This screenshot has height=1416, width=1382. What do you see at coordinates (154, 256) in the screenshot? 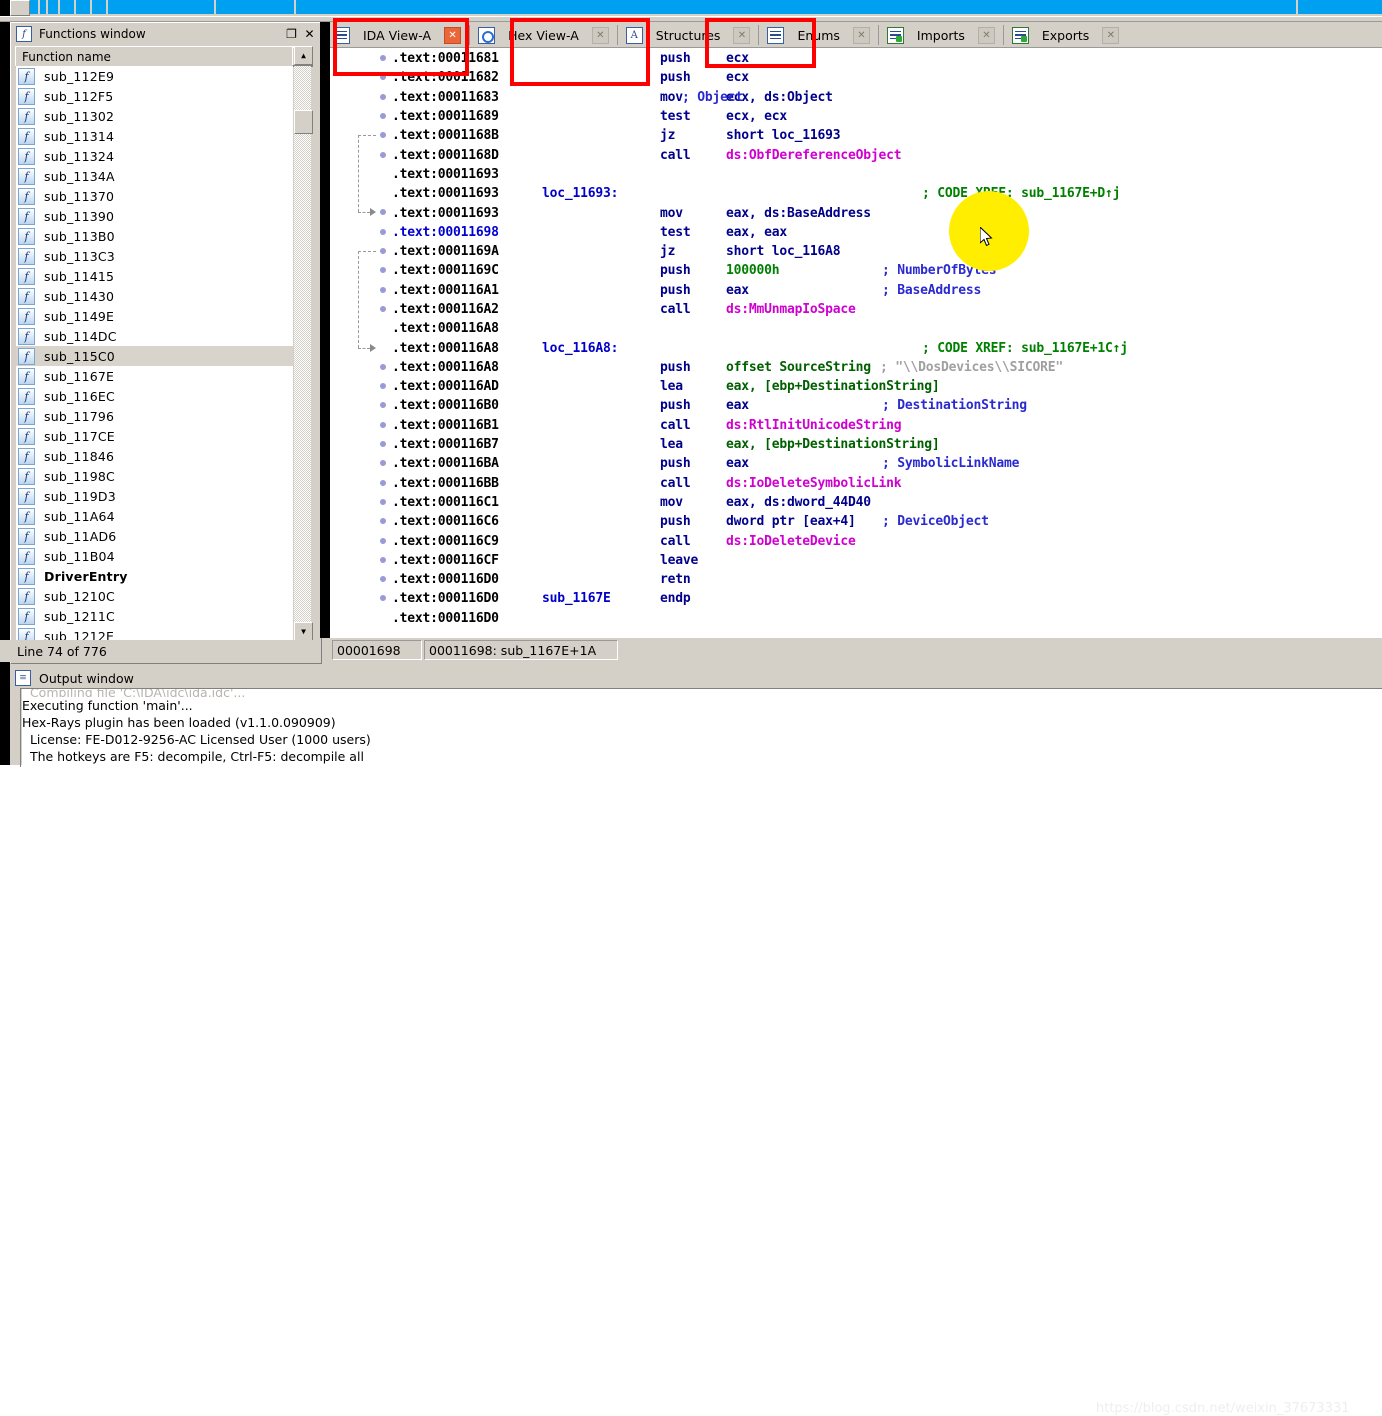
I see `function-list-item: f sub_113C3` at bounding box center [154, 256].